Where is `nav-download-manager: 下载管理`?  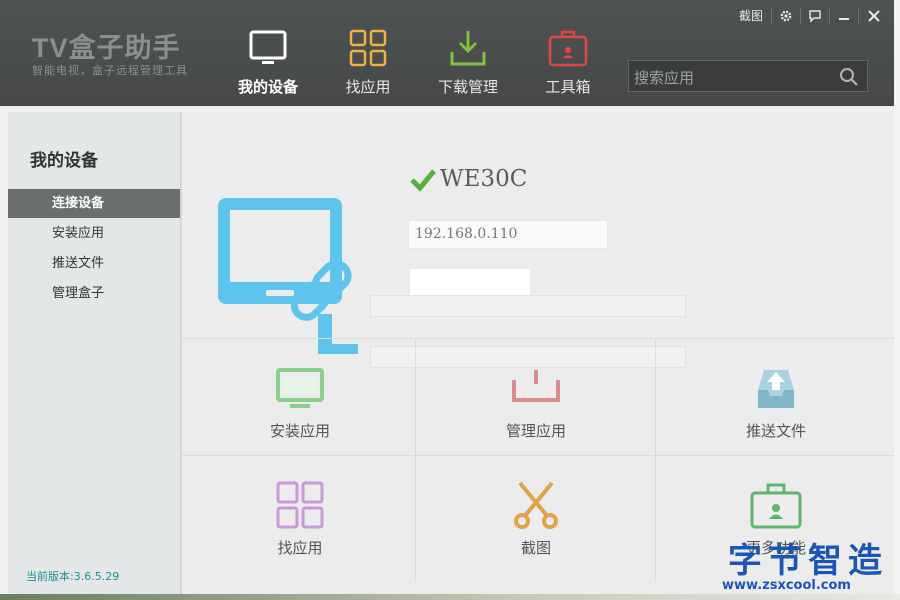 nav-download-manager: 下载管理 is located at coordinates (468, 65).